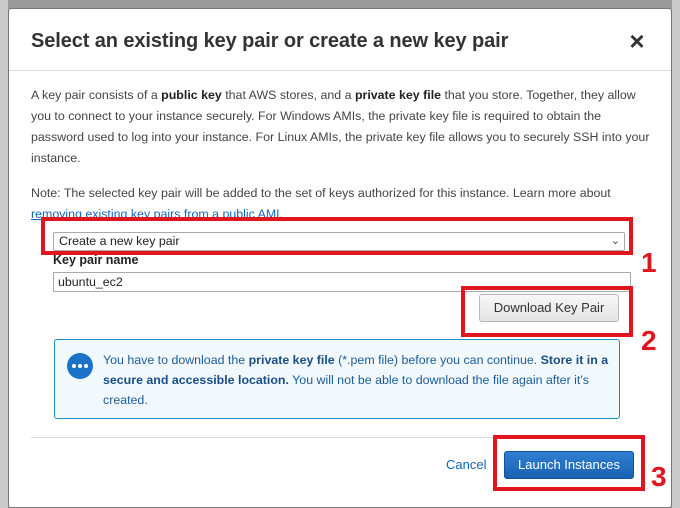  Describe the element at coordinates (288, 95) in the screenshot. I see `intro-text-2: that AWS stores, and a` at that location.